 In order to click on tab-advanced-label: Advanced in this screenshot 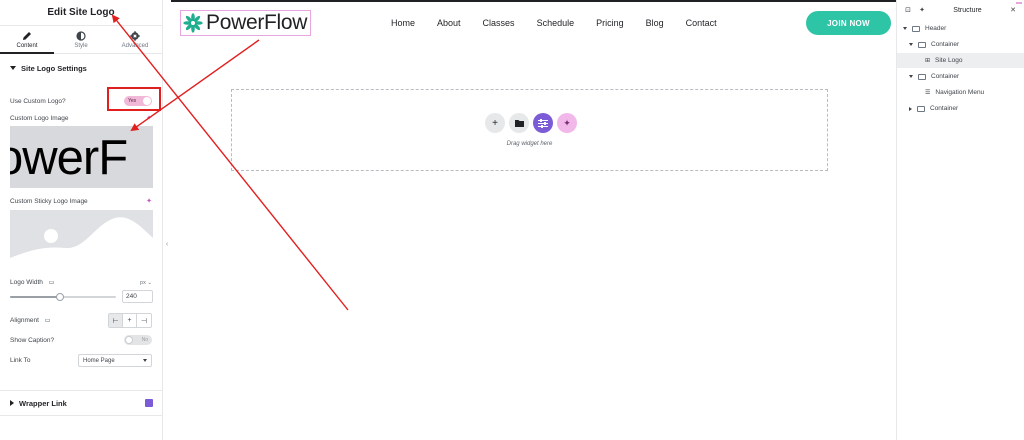, I will do `click(135, 45)`.